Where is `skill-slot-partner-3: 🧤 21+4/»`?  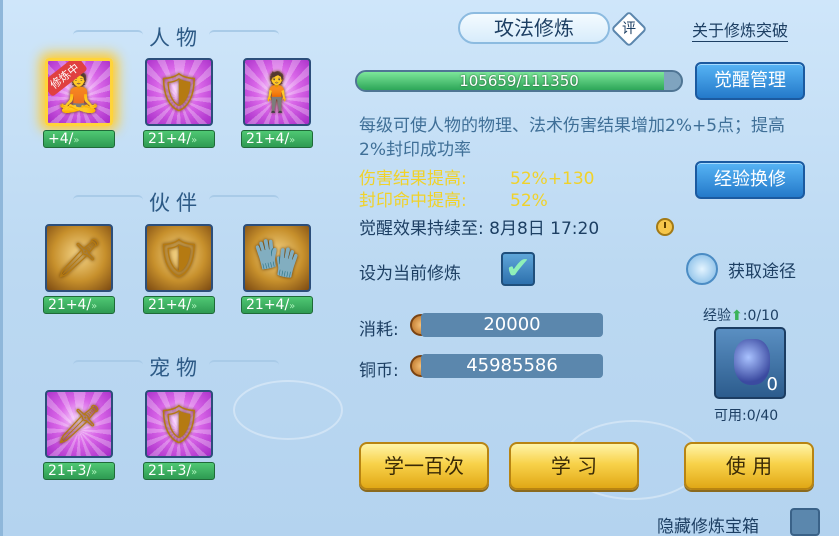
skill-slot-partner-3: 🧤 21+4/» is located at coordinates (277, 269).